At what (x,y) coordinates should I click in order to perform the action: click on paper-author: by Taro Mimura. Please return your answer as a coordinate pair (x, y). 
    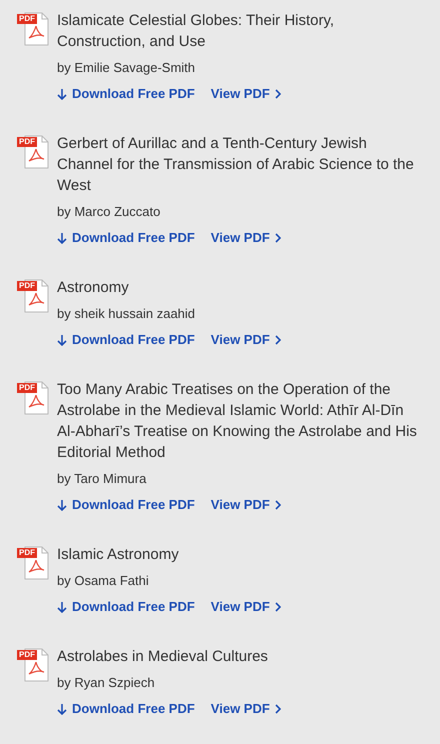
    Looking at the image, I should click on (102, 479).